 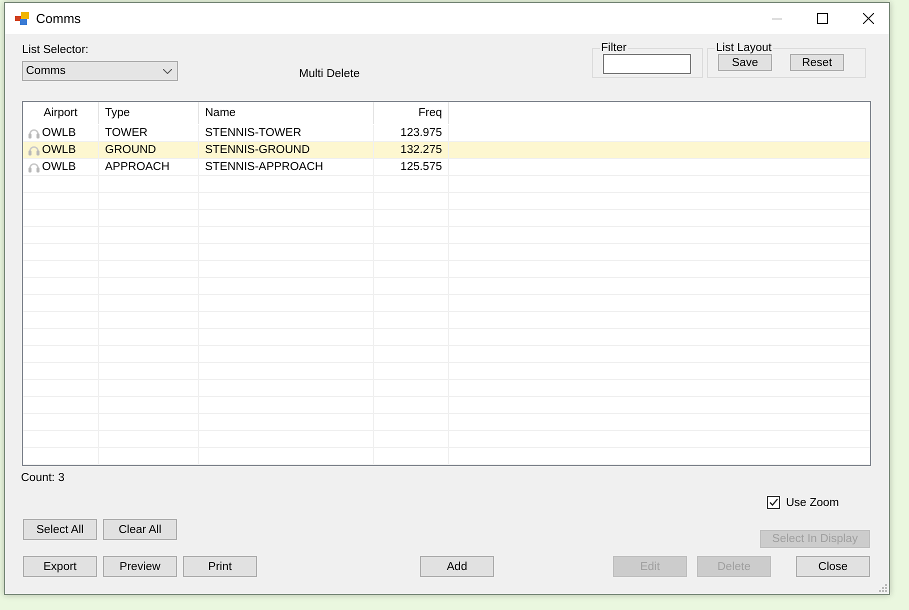 I want to click on filter-label: Filter, so click(x=614, y=48).